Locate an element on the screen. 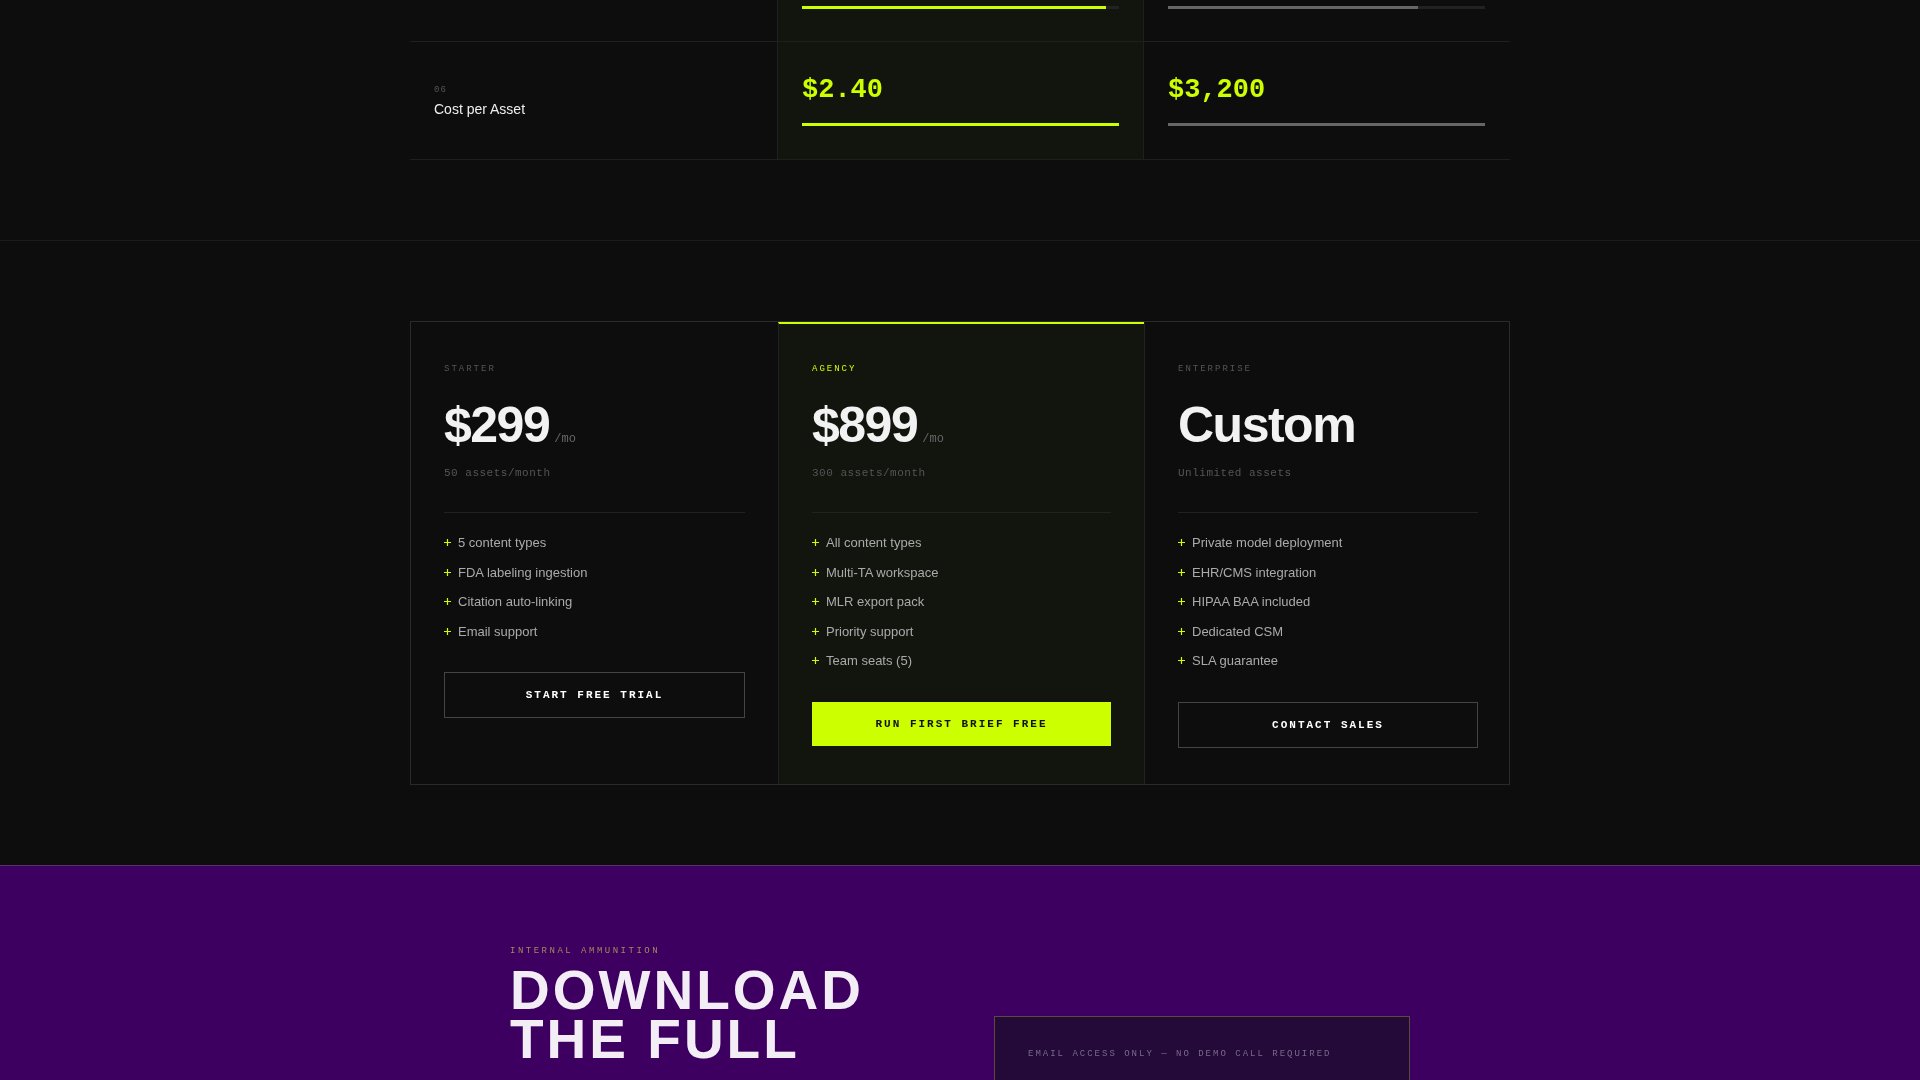  feature-text: Priority support is located at coordinates (870, 631).